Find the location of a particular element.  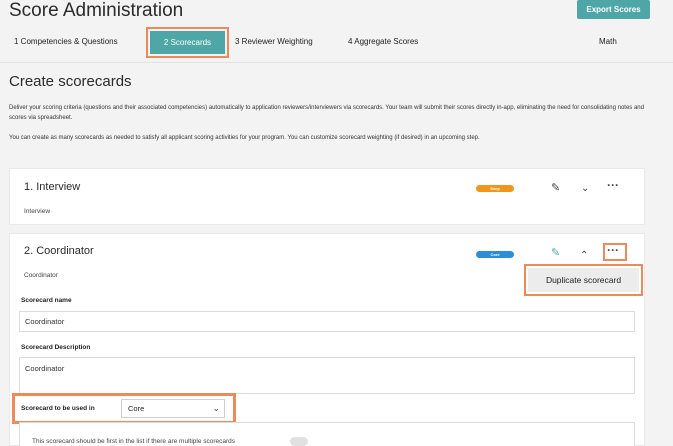

tab-scorecards: 2 Scorecards is located at coordinates (187, 42).